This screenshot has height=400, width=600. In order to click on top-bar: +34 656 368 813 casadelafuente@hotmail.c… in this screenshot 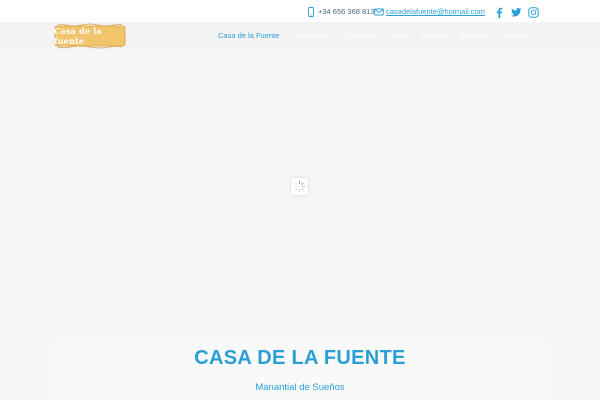, I will do `click(300, 11)`.